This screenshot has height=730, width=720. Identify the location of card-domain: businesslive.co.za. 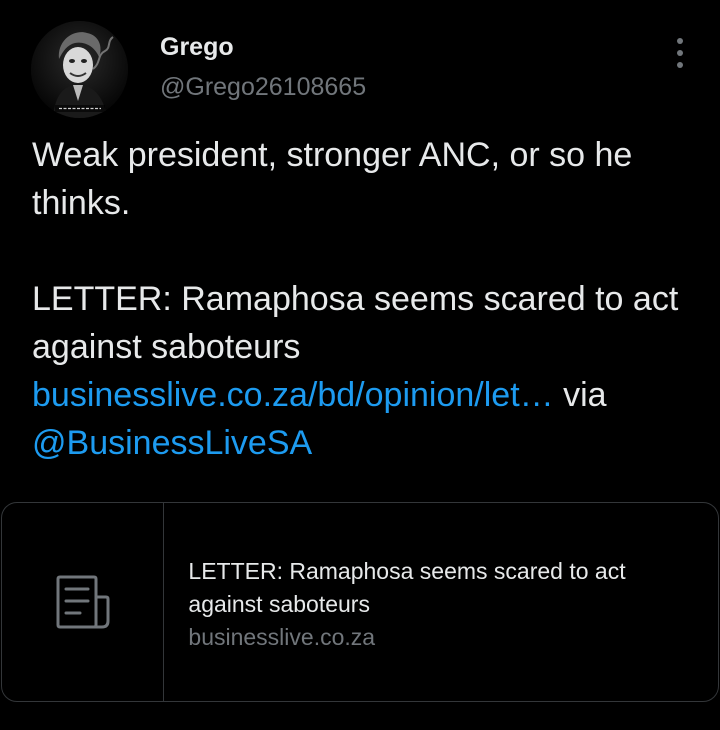
(282, 637).